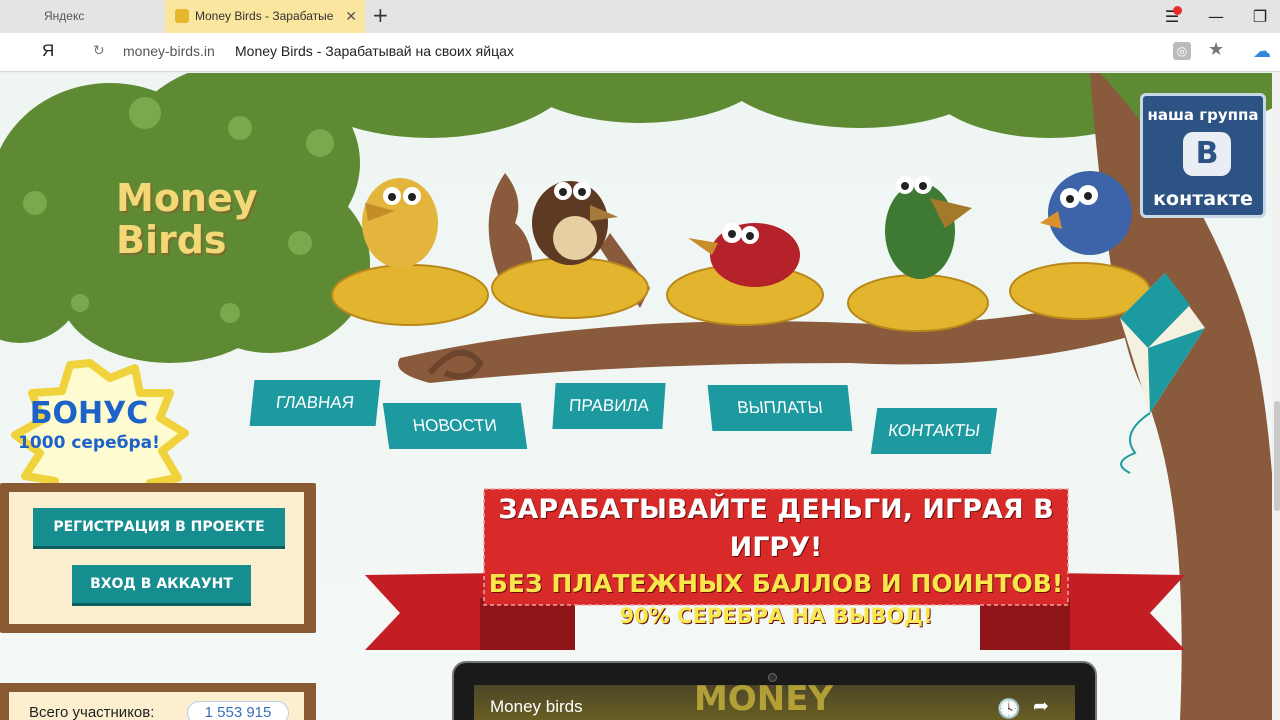  What do you see at coordinates (934, 431) in the screenshot?
I see `nav-contacts-link: КОНТАКТЫ` at bounding box center [934, 431].